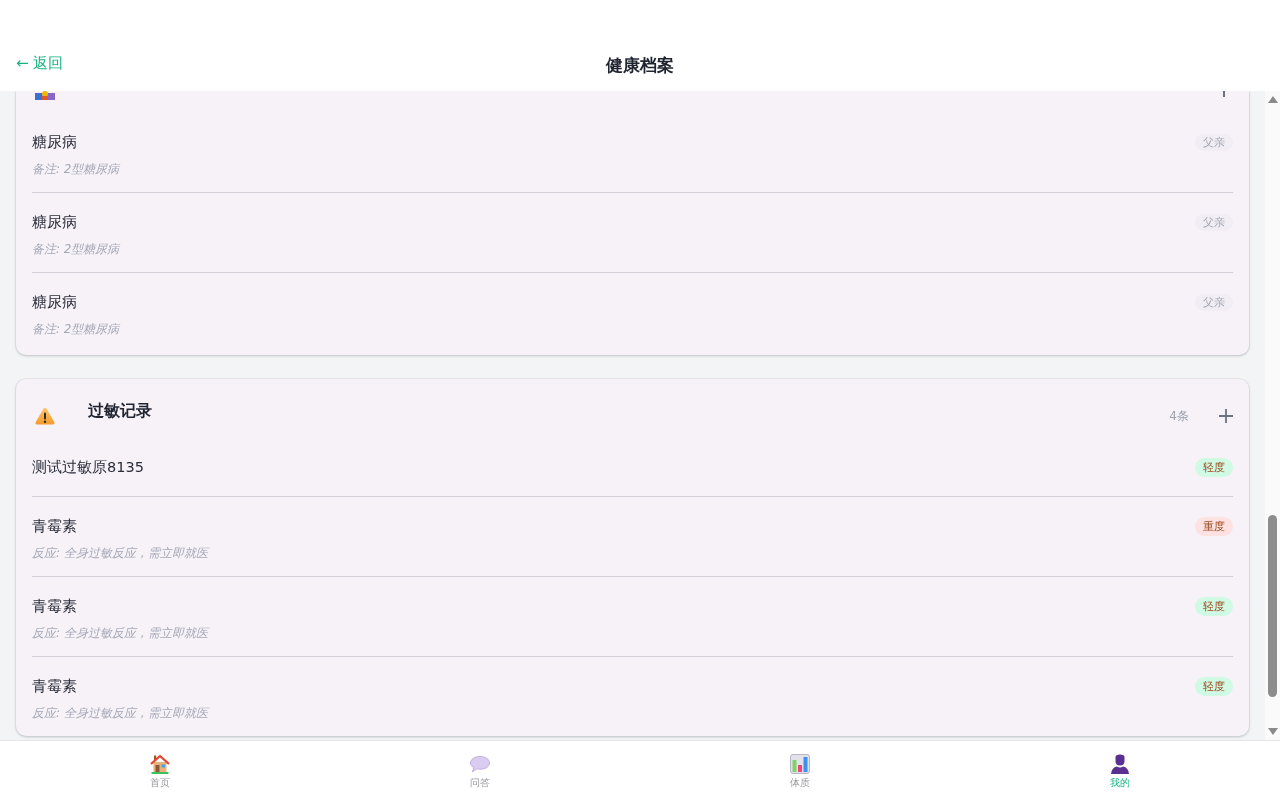 This screenshot has height=800, width=1280. I want to click on record-count: 4条, so click(1179, 416).